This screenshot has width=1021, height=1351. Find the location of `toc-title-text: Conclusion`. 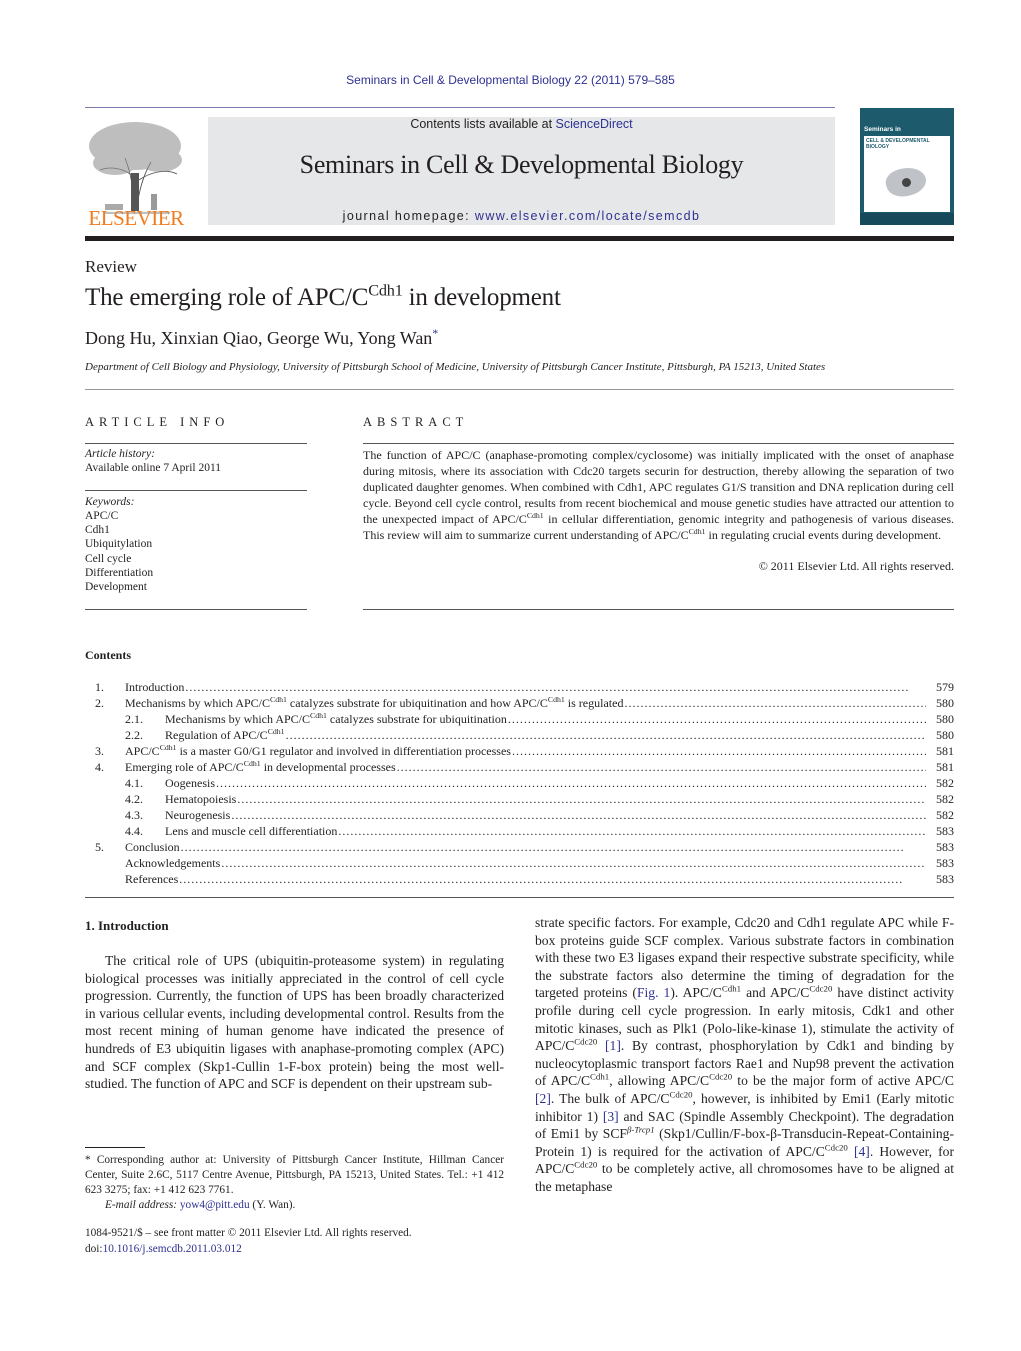

toc-title-text: Conclusion is located at coordinates (152, 847).